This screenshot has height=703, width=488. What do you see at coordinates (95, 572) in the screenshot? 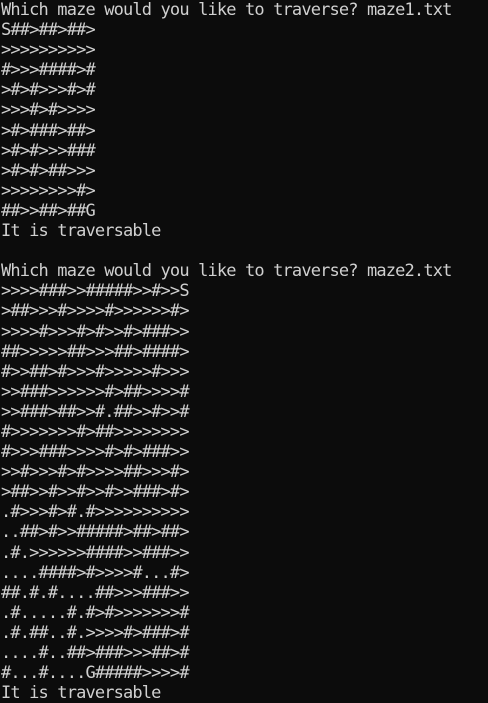
I see `maze-row: ....####>#>>>>#...#>` at bounding box center [95, 572].